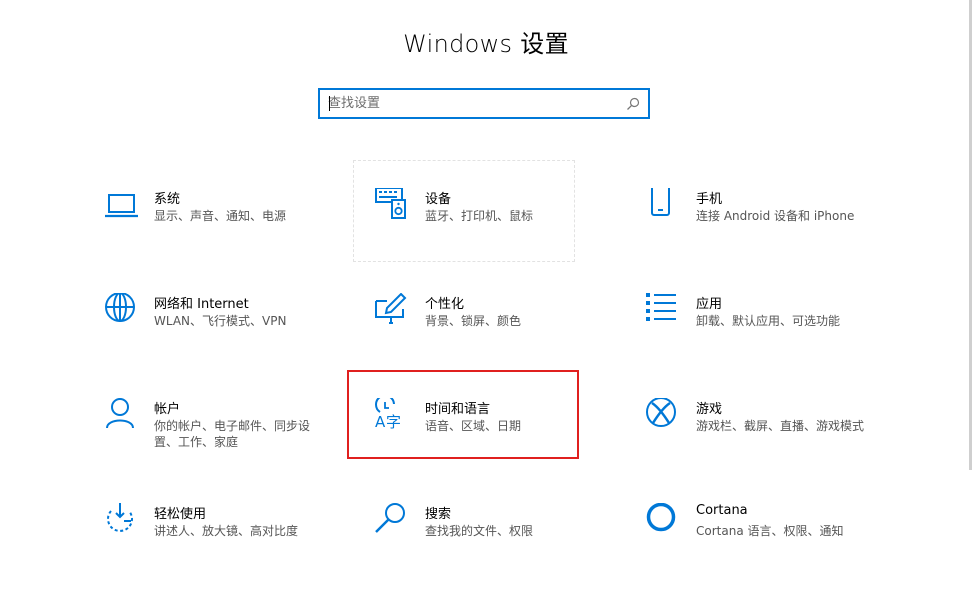 This screenshot has width=972, height=593. Describe the element at coordinates (473, 103) in the screenshot. I see `search-input` at that location.